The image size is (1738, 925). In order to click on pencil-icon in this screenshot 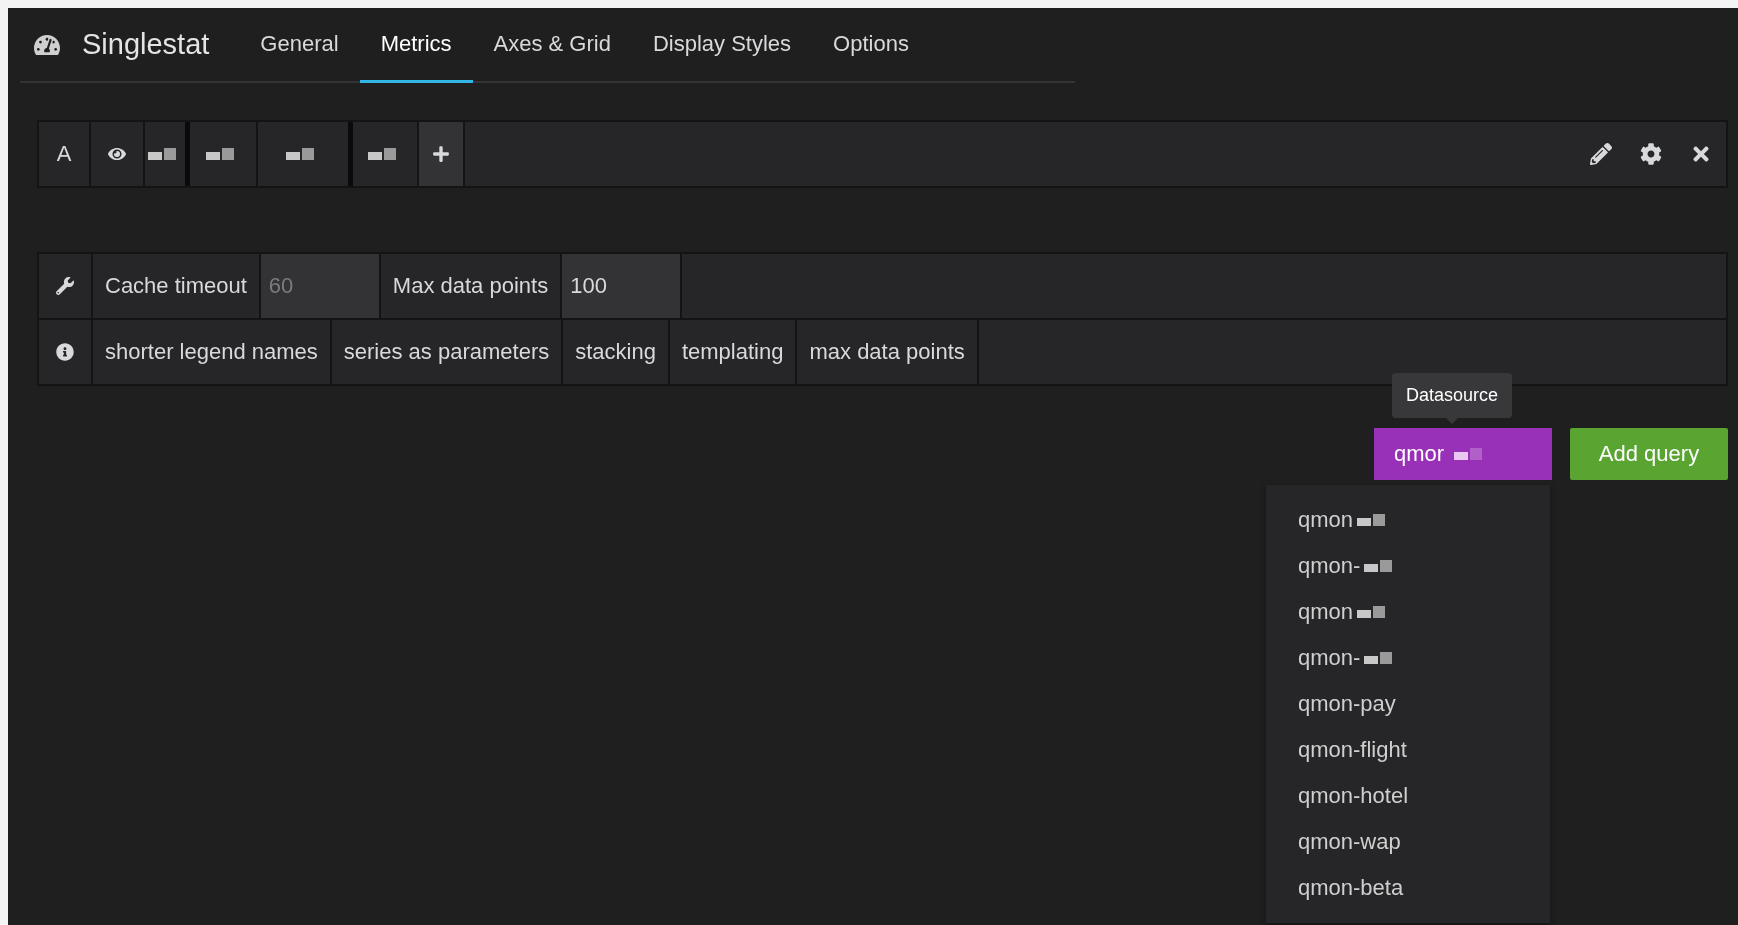, I will do `click(1601, 154)`.